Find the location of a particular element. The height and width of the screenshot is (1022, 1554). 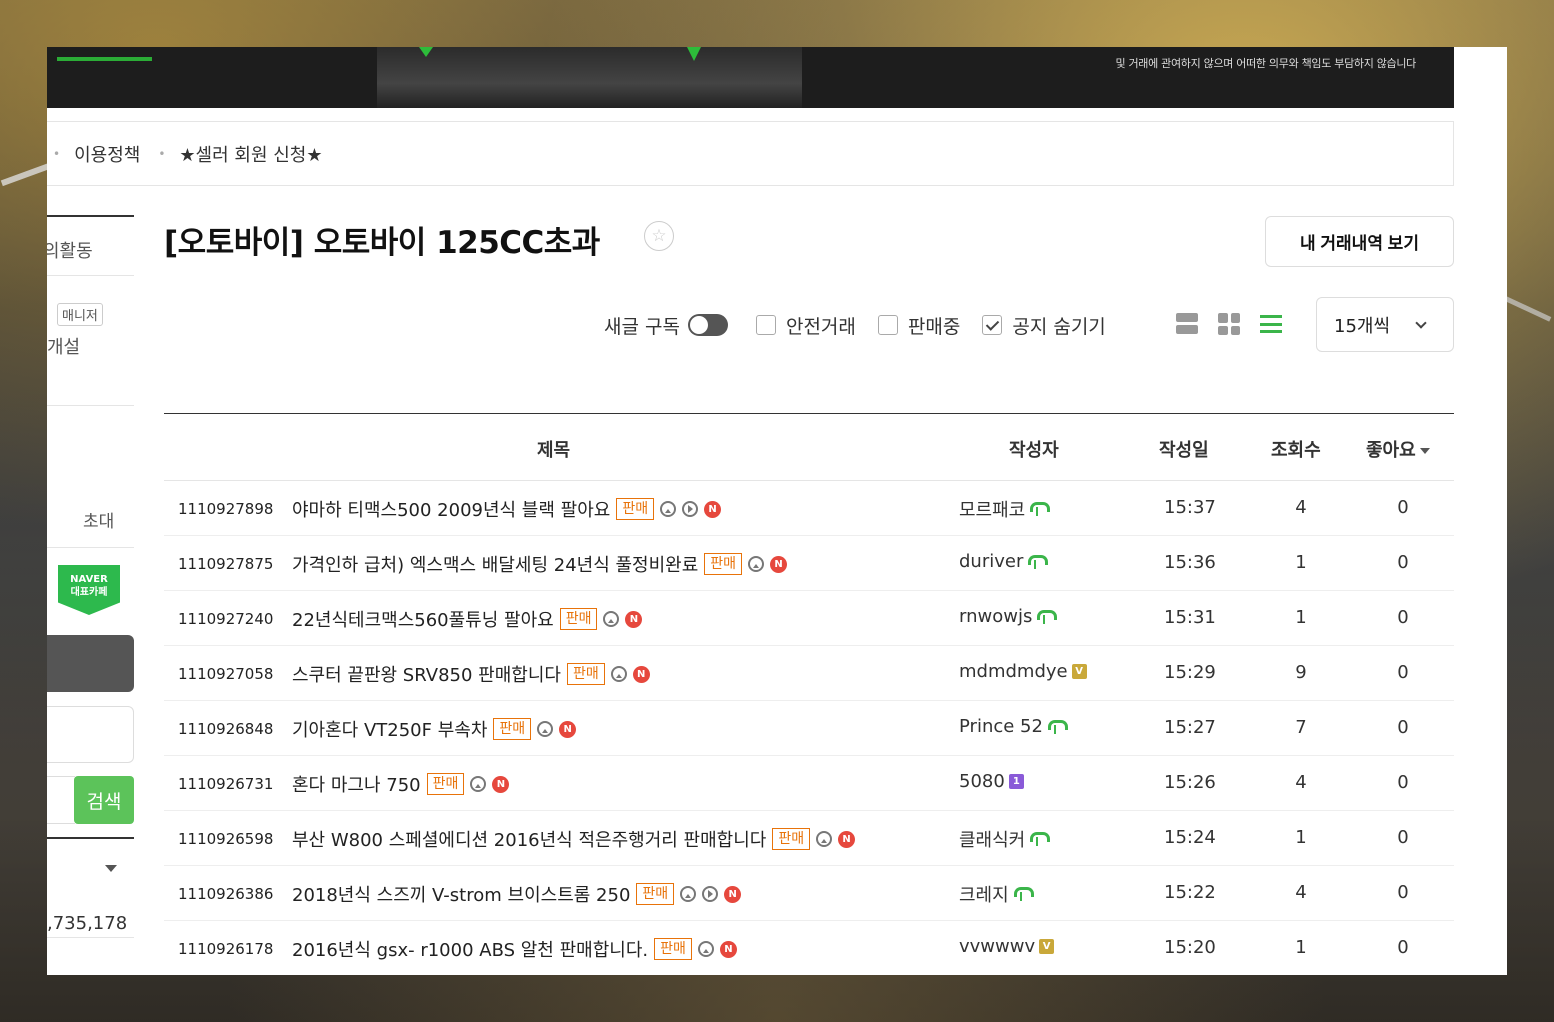

article-subject-link: 2016년식 gsx- r1000 ABS 알천 판매합니다. 판매 N is located at coordinates (514, 949).